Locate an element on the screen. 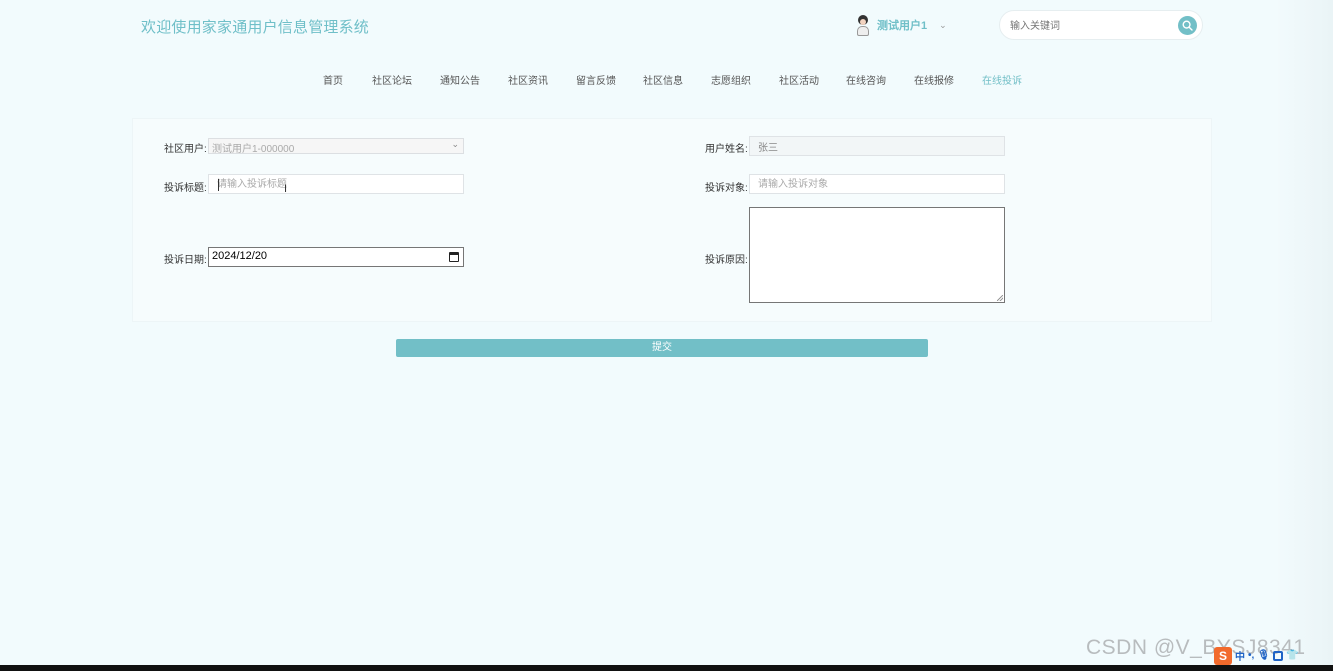 This screenshot has width=1333, height=671. site-title: 欢迎使用家家通用户信息管理系统 is located at coordinates (255, 27).